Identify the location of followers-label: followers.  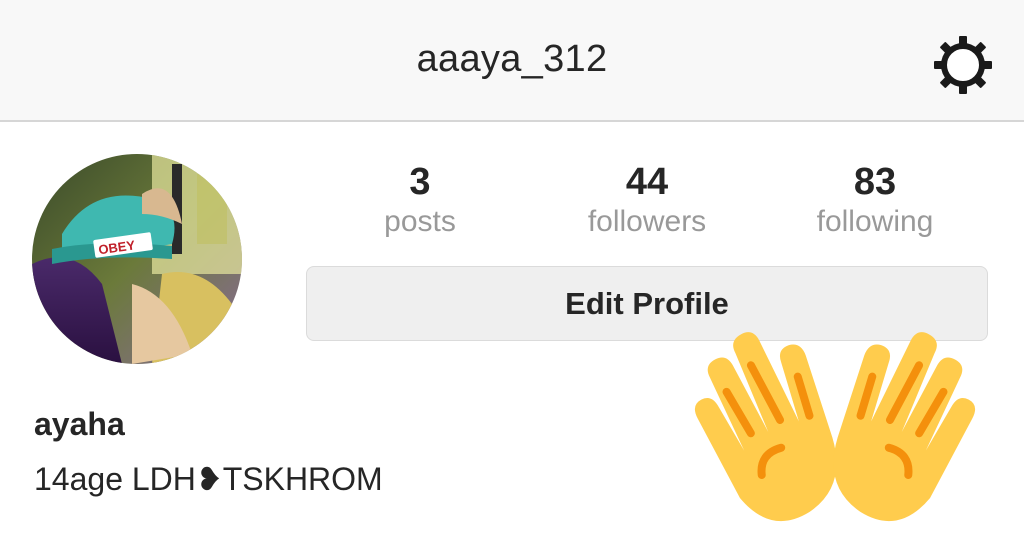
(647, 221).